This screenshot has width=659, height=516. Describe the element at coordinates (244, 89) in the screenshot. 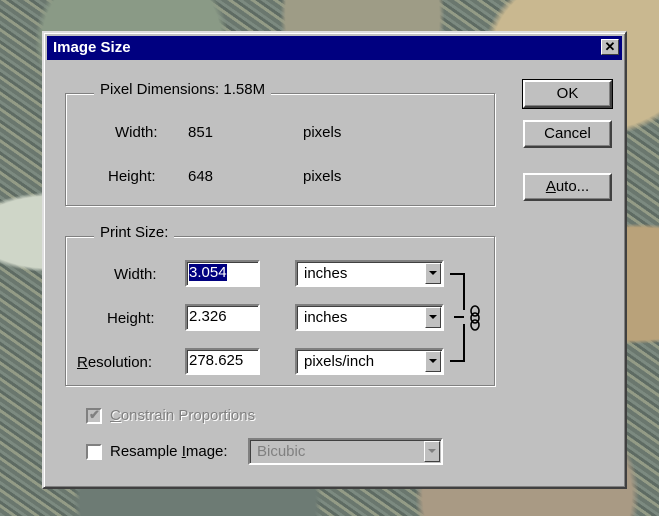

I see `pixel-dimensions-size: 1.58M` at that location.